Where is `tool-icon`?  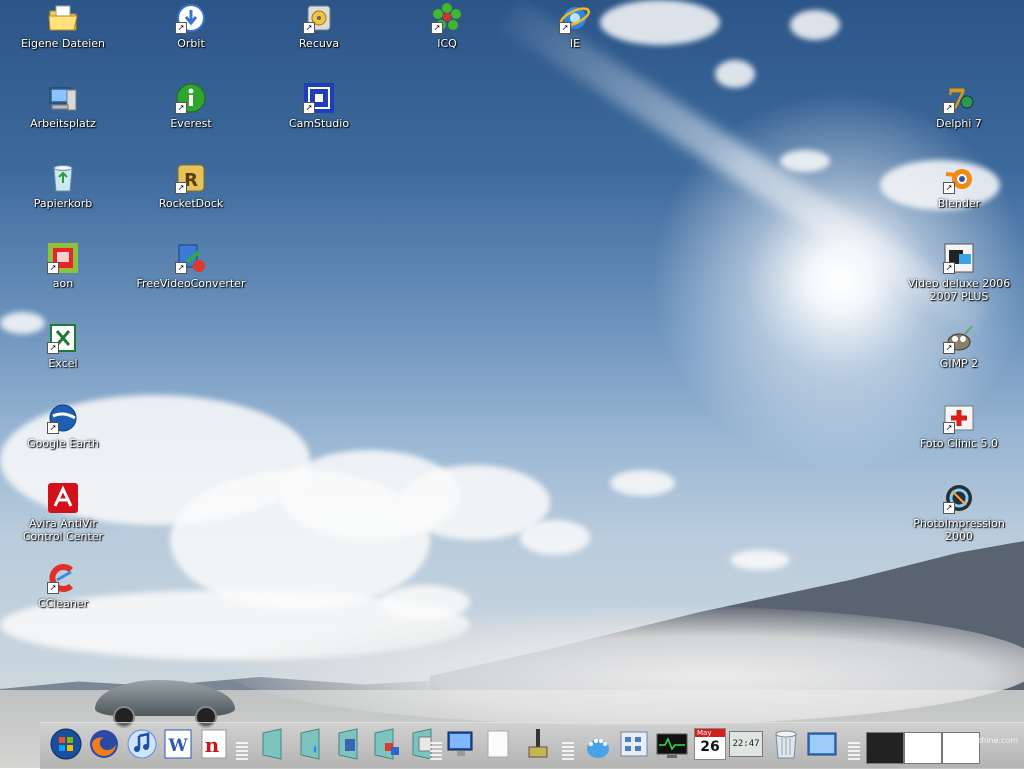 tool-icon is located at coordinates (538, 743).